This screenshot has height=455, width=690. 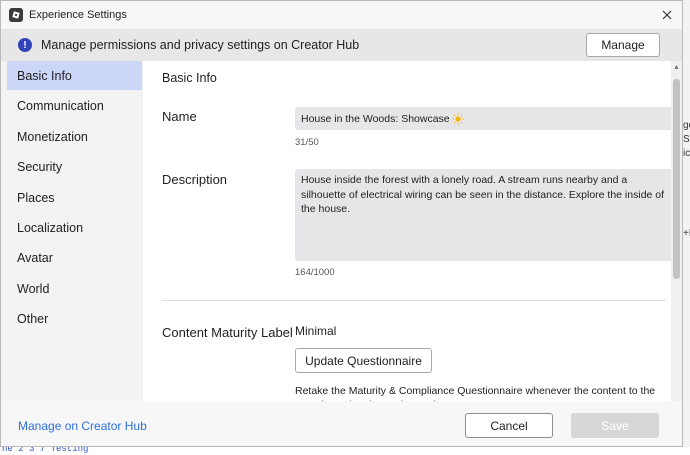 What do you see at coordinates (227, 332) in the screenshot?
I see `content-maturity-label: Content Maturity Label` at bounding box center [227, 332].